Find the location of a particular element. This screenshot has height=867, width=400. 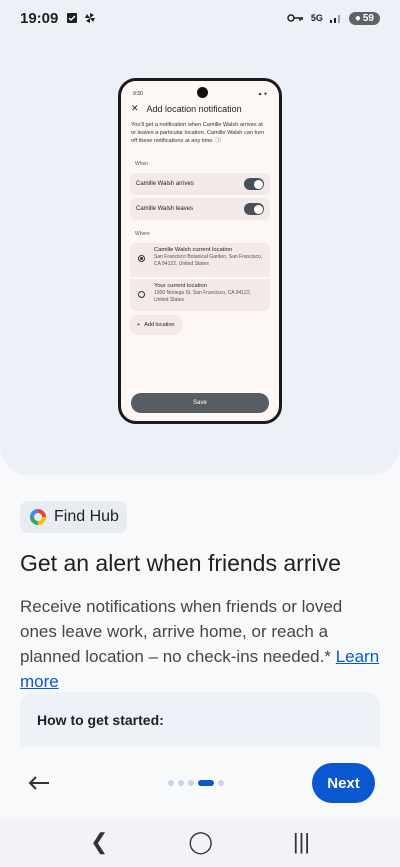

mockup-toggle-label: Camille Walsh leaves is located at coordinates (165, 209).